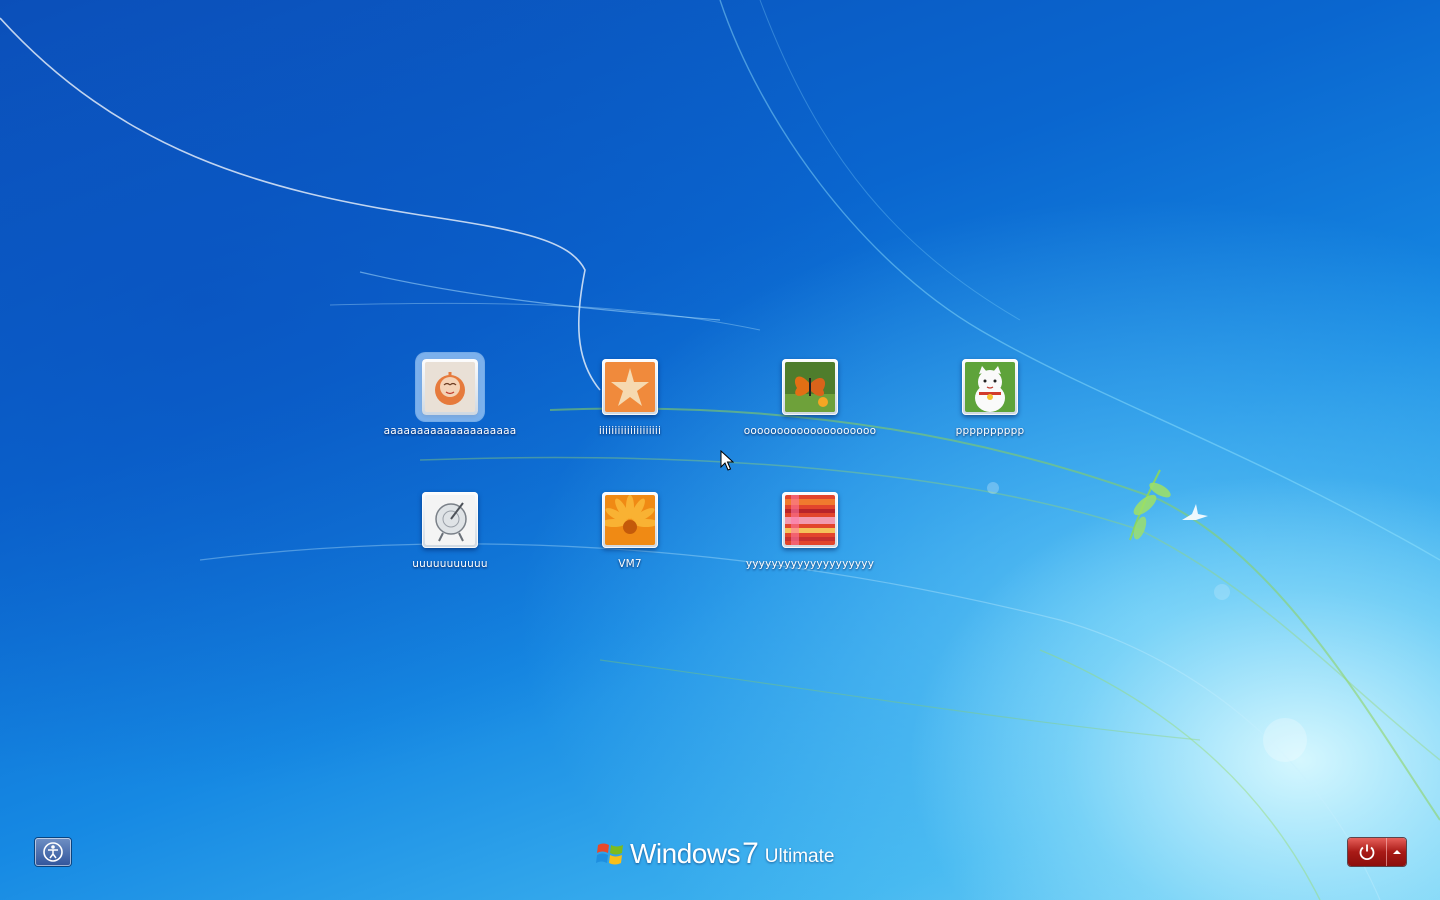 The image size is (1440, 900). I want to click on satellite-dish-picture, so click(450, 520).